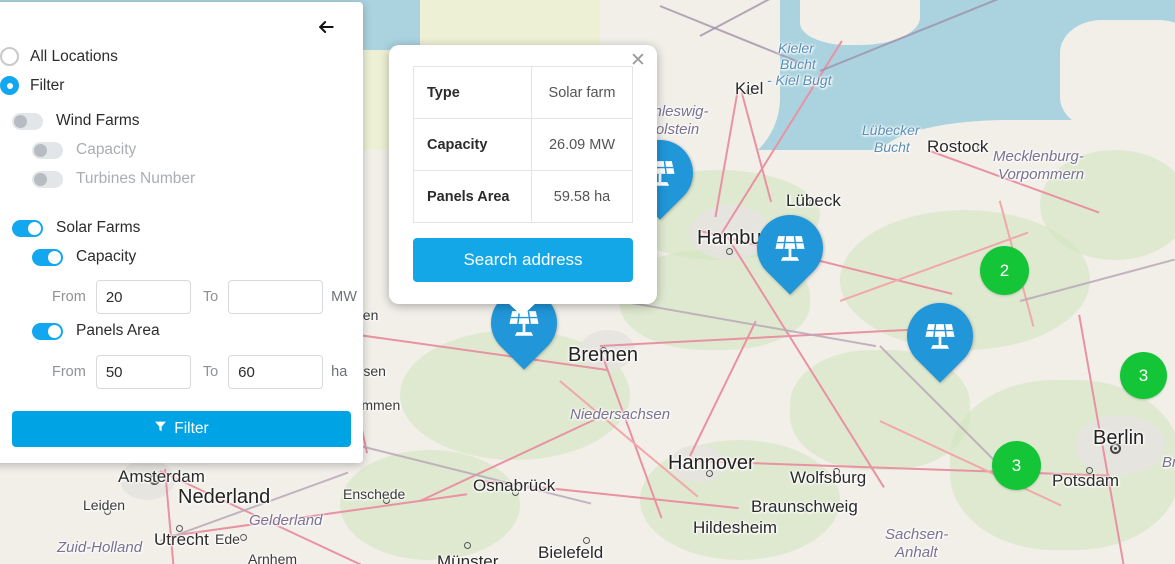 The image size is (1175, 564). Describe the element at coordinates (47, 331) in the screenshot. I see `toggle-panels-area-switch` at that location.